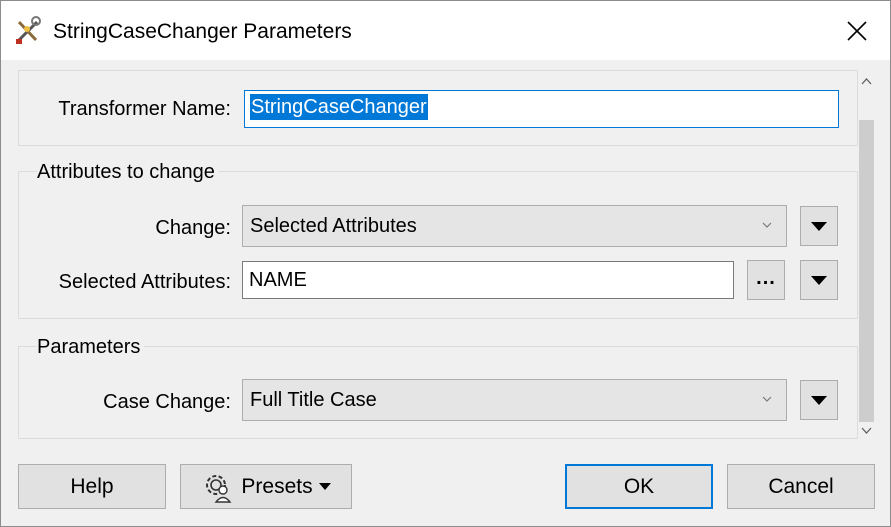 Image resolution: width=891 pixels, height=527 pixels. I want to click on change-options-button, so click(819, 226).